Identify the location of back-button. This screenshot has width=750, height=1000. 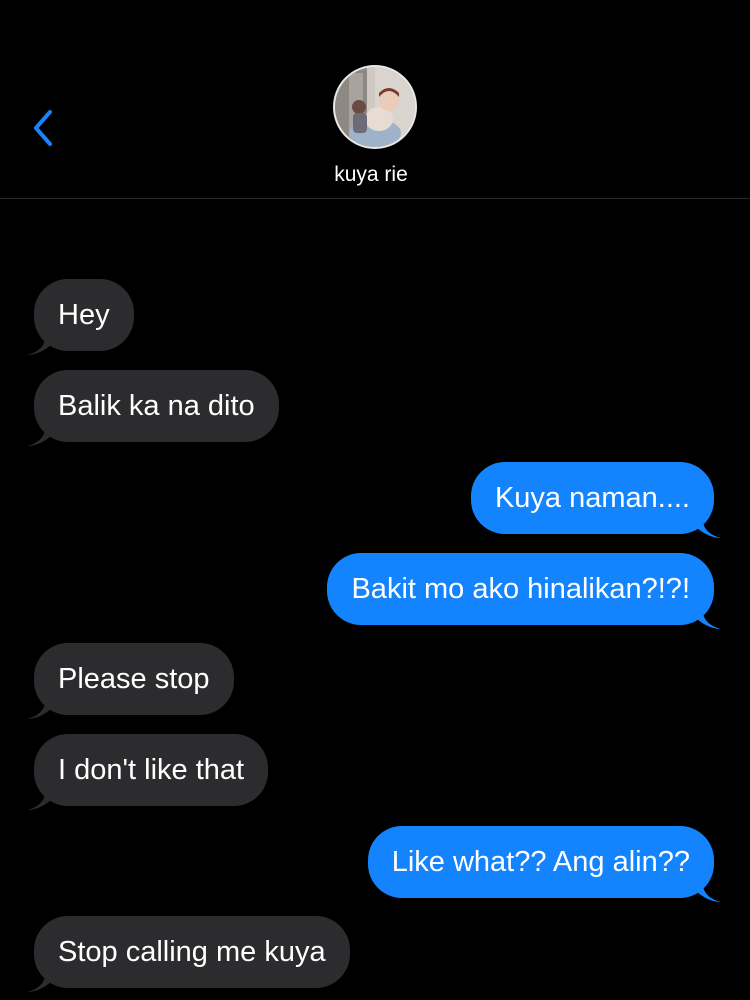
(48, 128).